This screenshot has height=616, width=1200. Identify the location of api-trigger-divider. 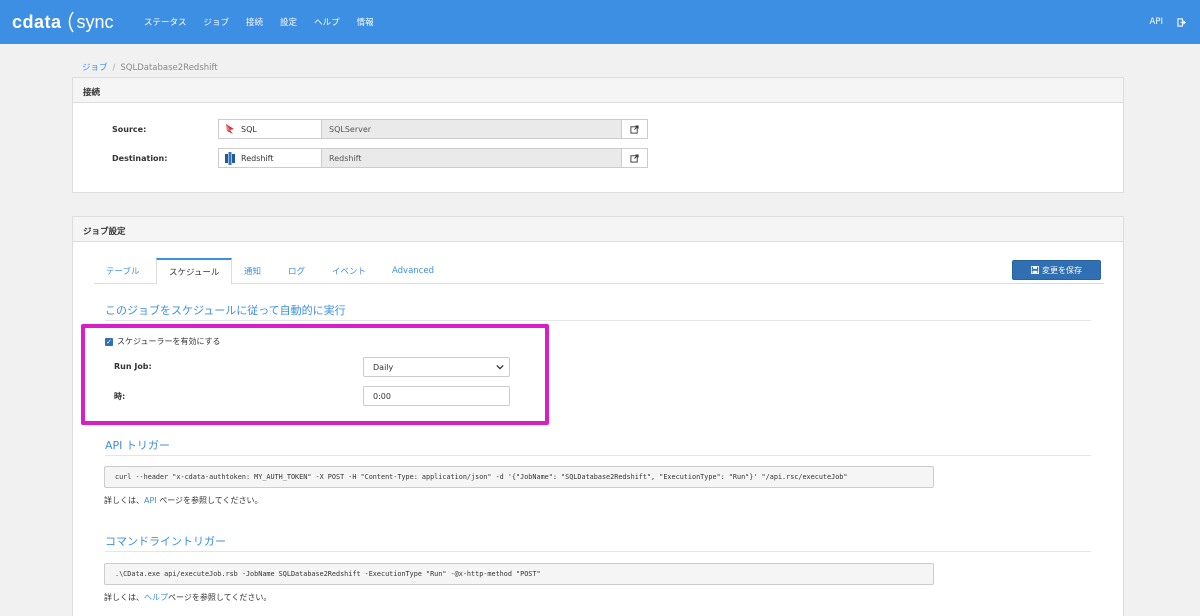
(598, 455).